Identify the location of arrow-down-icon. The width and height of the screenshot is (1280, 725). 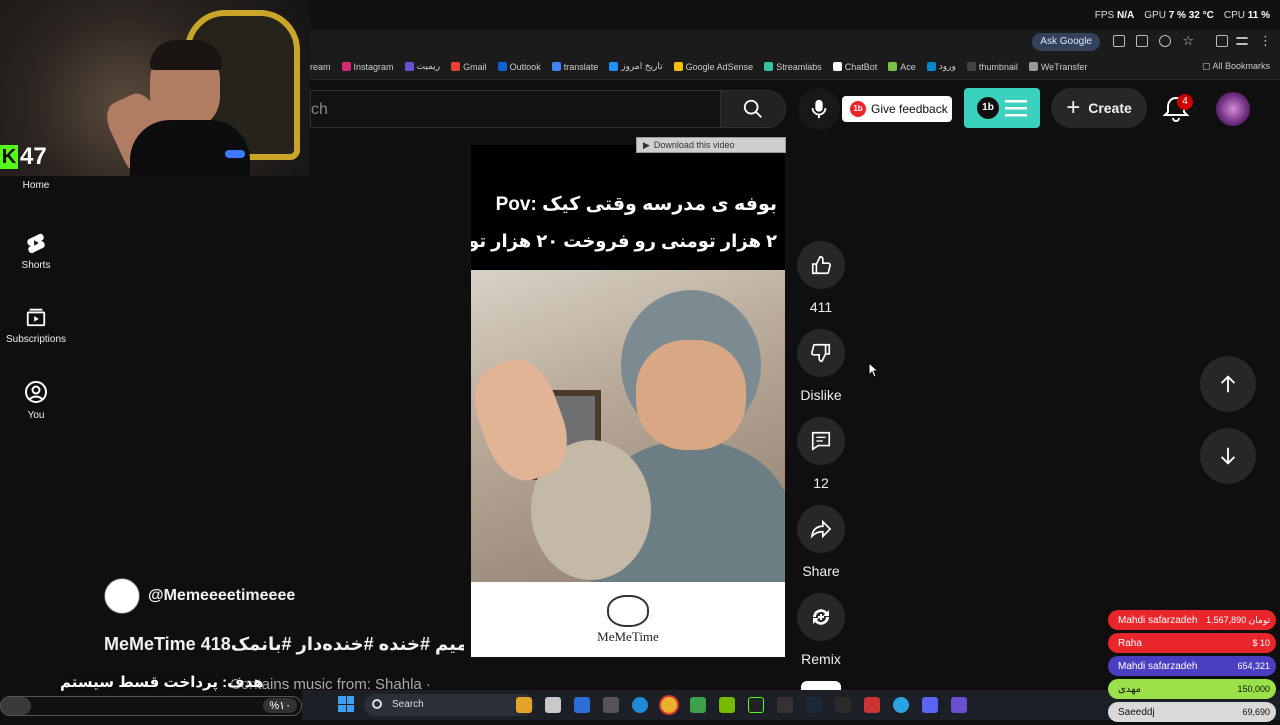
(1228, 456).